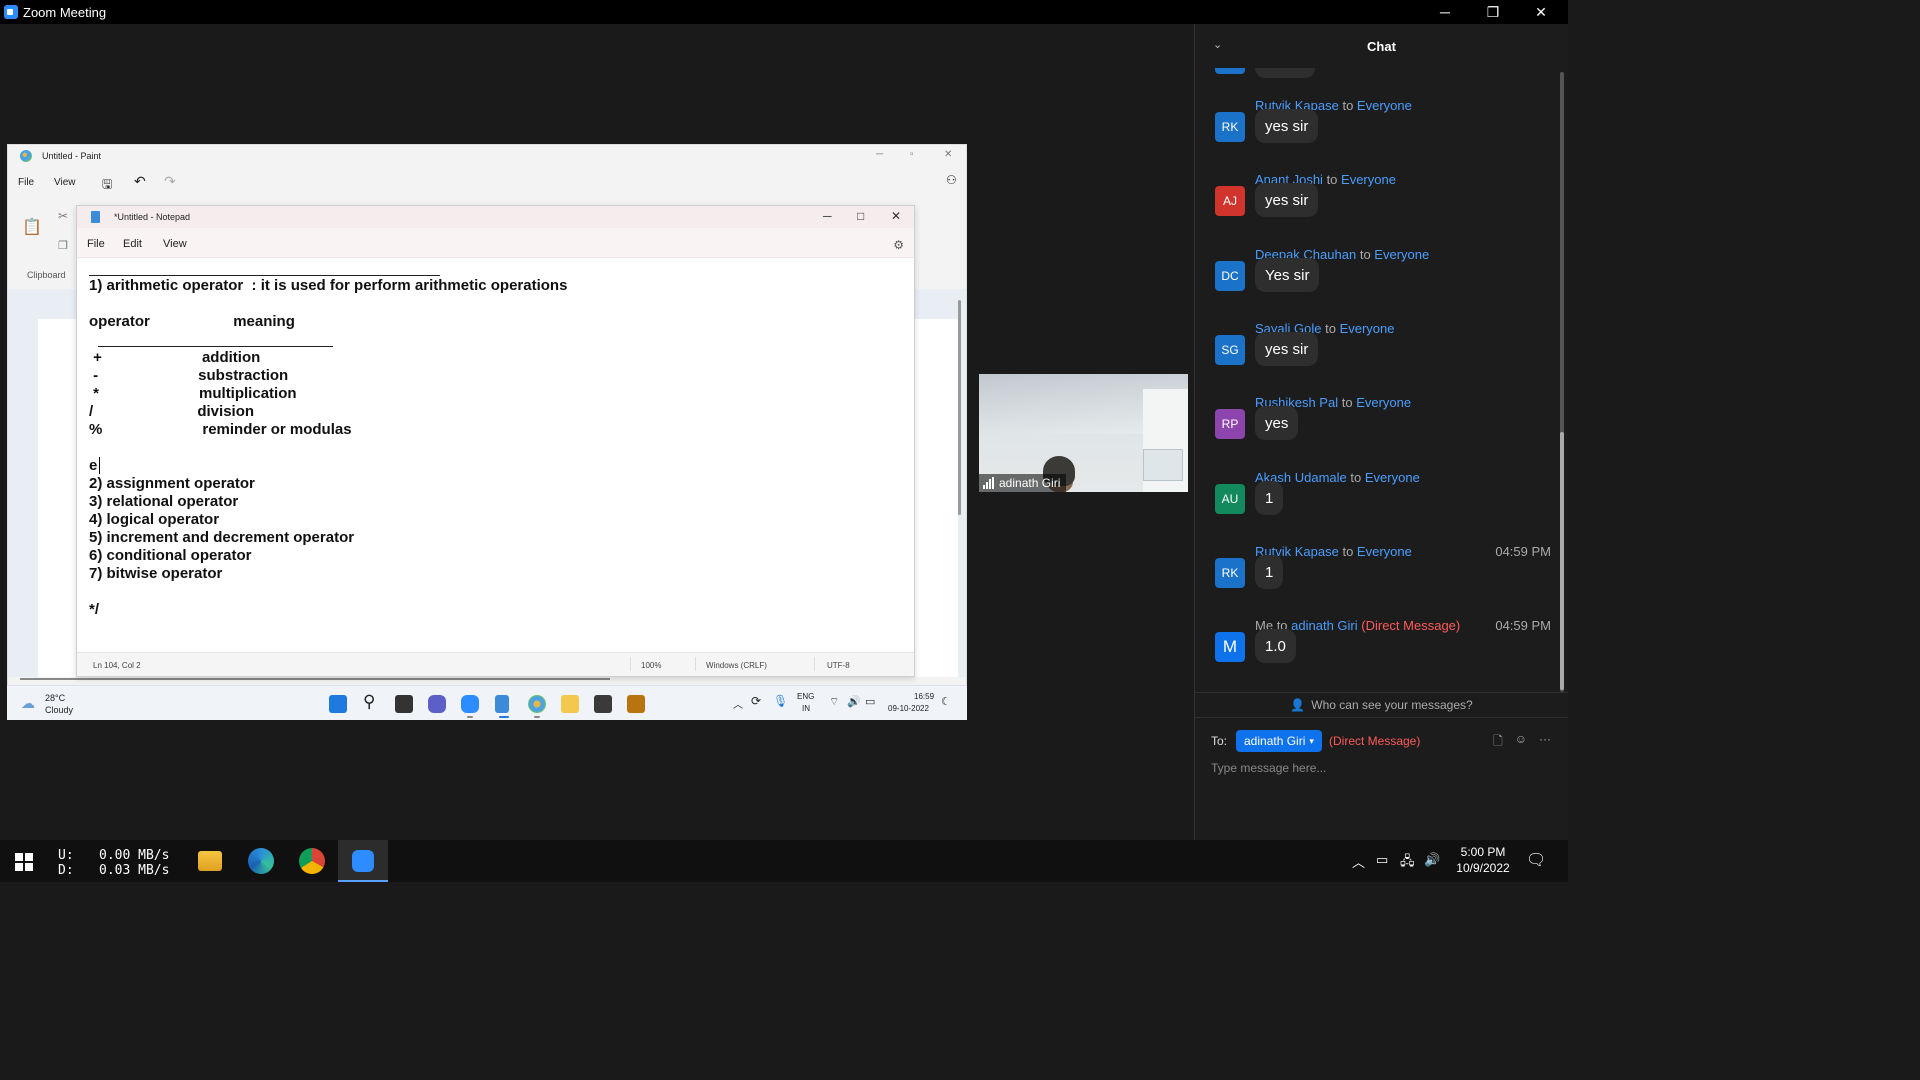 This screenshot has height=1080, width=1920. Describe the element at coordinates (338, 704) in the screenshot. I see `start-icon` at that location.